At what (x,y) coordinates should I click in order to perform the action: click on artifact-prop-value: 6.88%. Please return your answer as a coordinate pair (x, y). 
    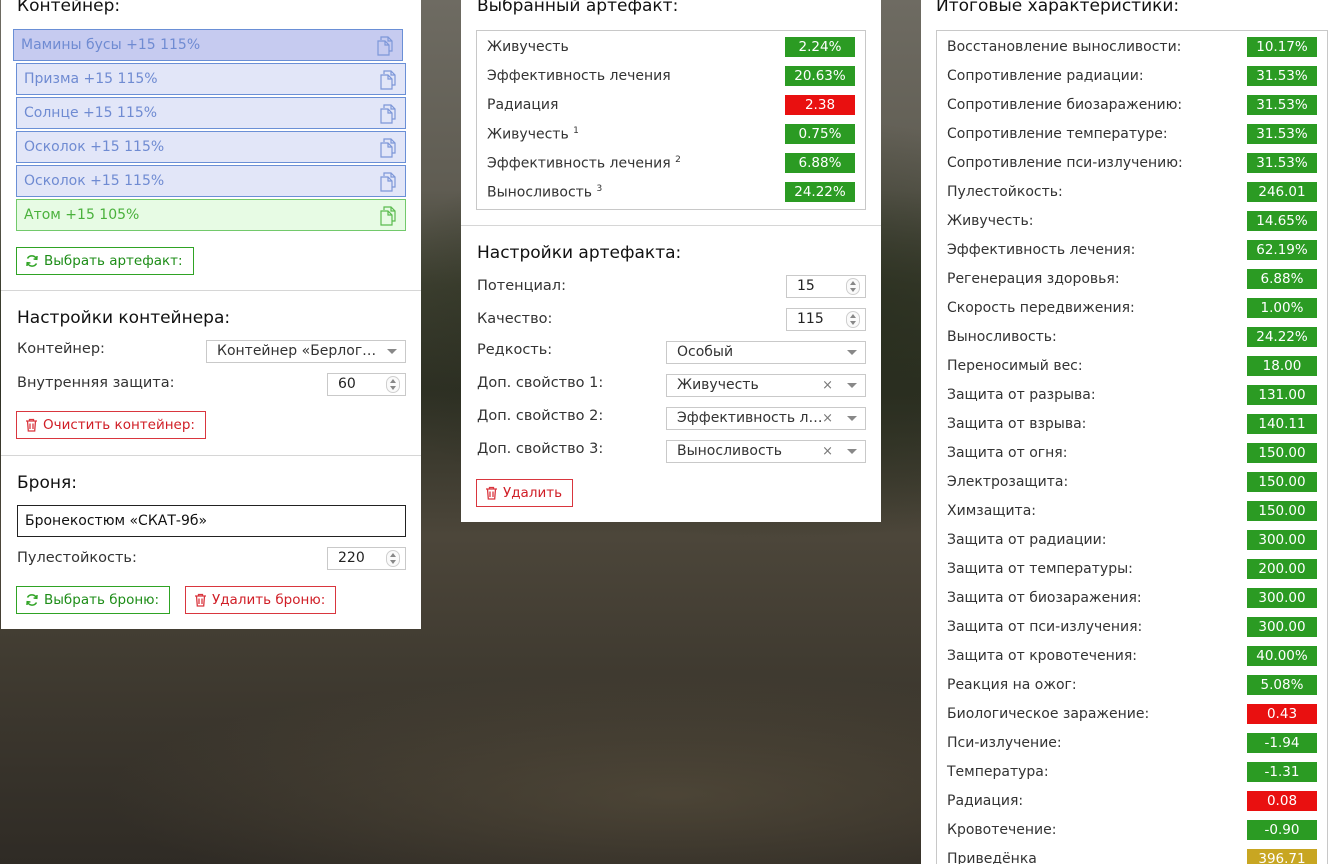
    Looking at the image, I should click on (820, 163).